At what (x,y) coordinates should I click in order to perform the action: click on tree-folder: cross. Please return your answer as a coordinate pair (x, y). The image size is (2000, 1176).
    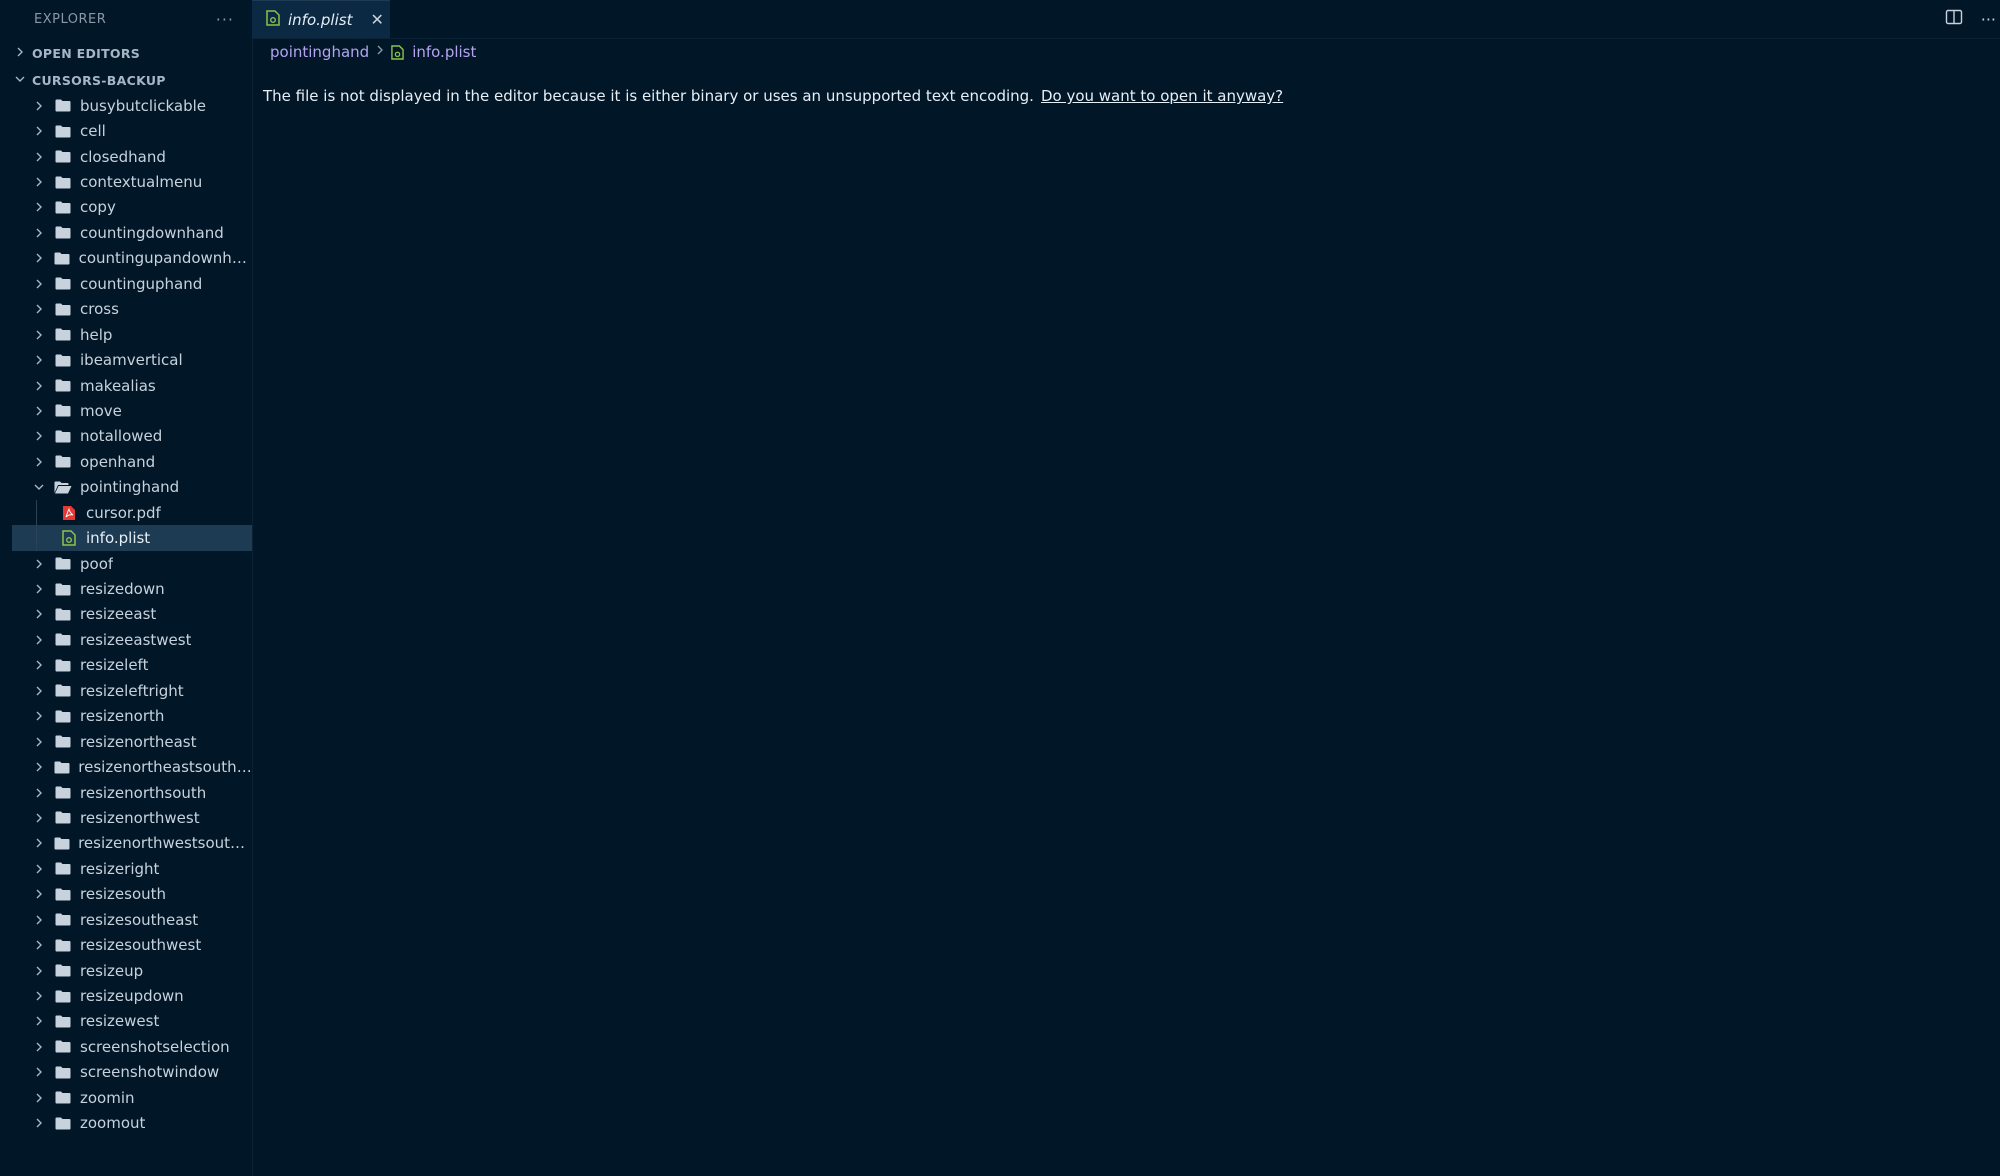
    Looking at the image, I should click on (126, 309).